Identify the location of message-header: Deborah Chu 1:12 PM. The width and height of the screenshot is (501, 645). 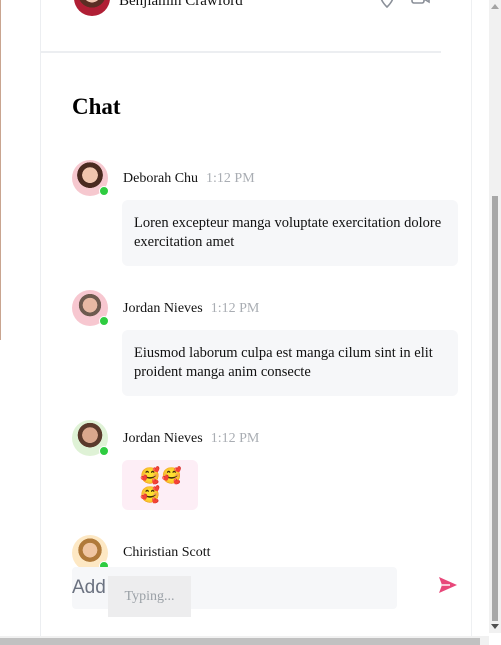
(189, 179).